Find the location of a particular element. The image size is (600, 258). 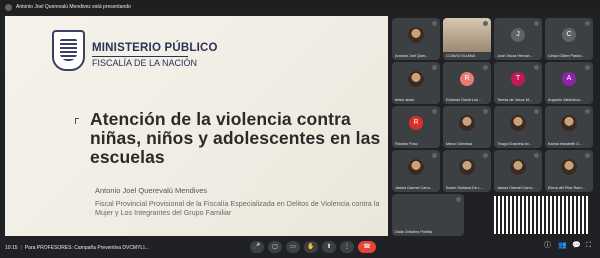

mouse-cursor-icon is located at coordinates (77, 121).